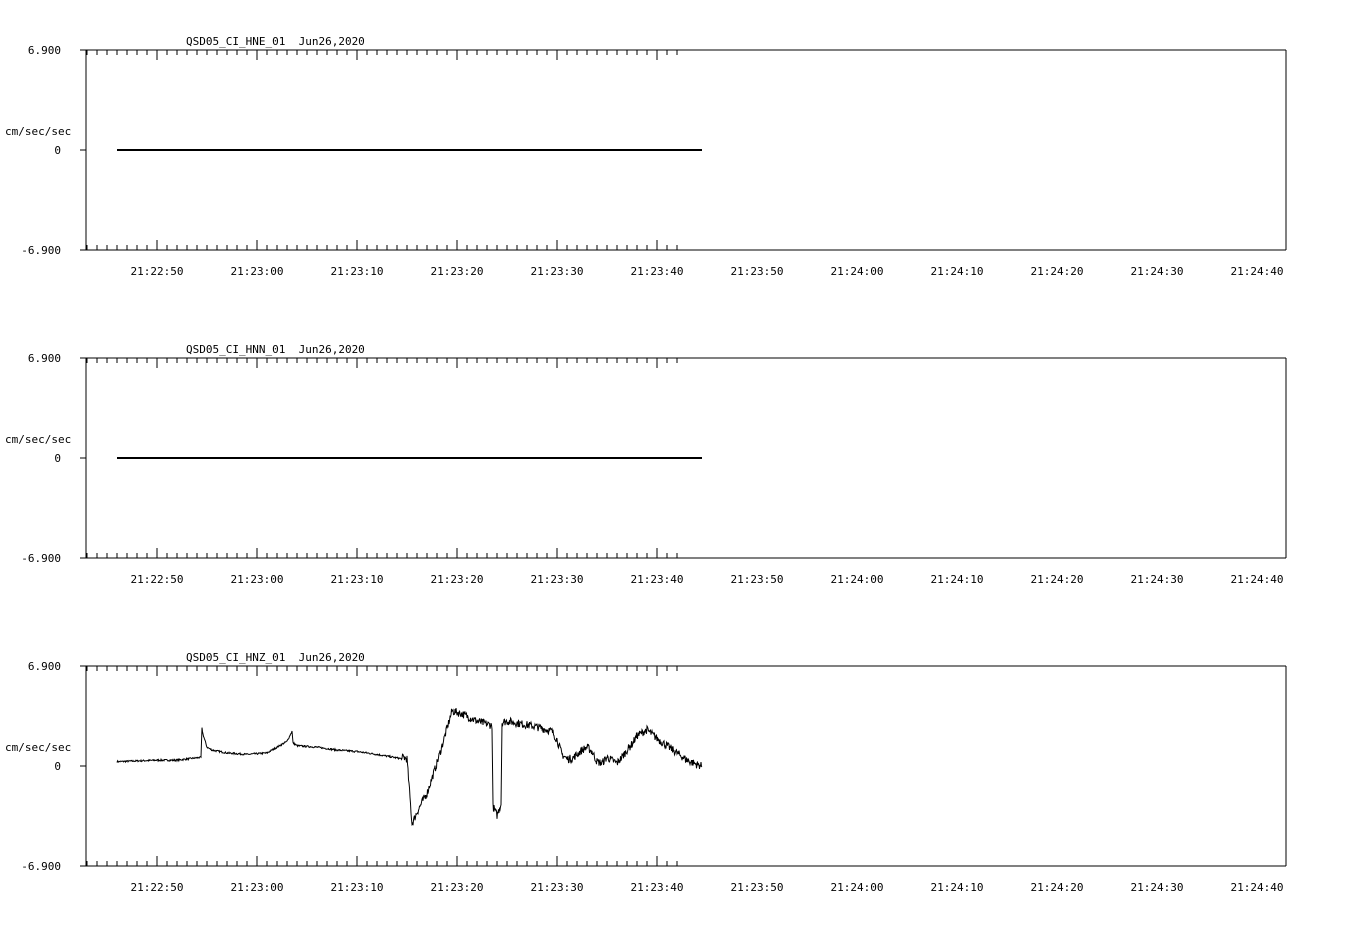 This screenshot has height=929, width=1358. What do you see at coordinates (275, 657) in the screenshot?
I see `chart-title: QSD05_CI_HNZ_01 Jun26,2020` at bounding box center [275, 657].